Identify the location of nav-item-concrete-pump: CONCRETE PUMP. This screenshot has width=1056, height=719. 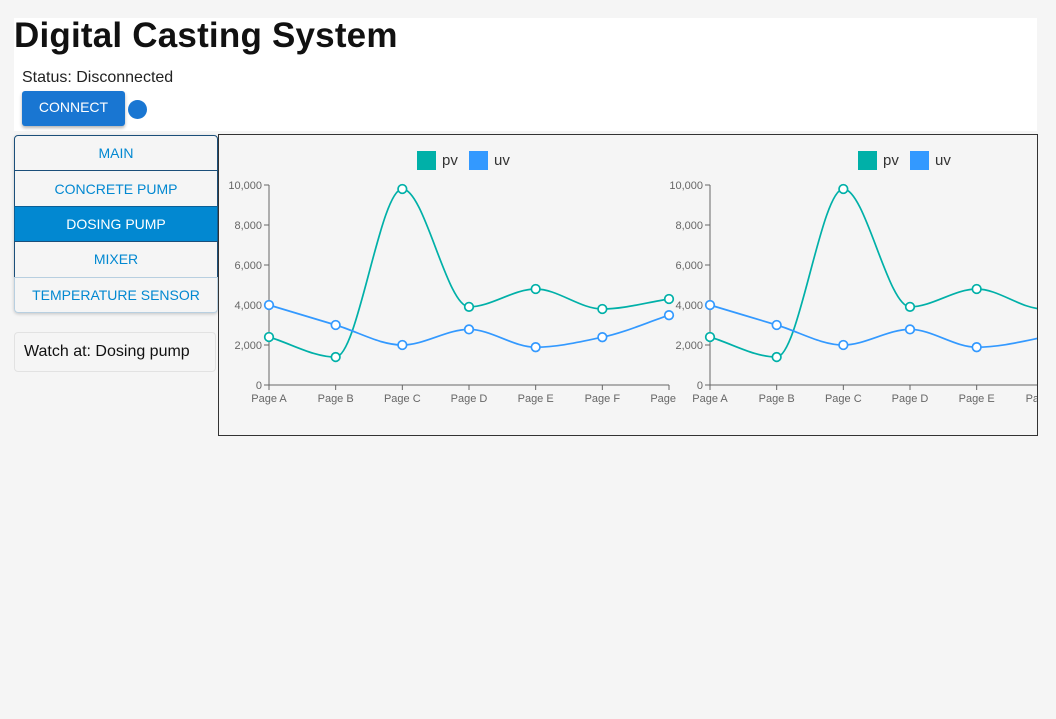
(116, 188).